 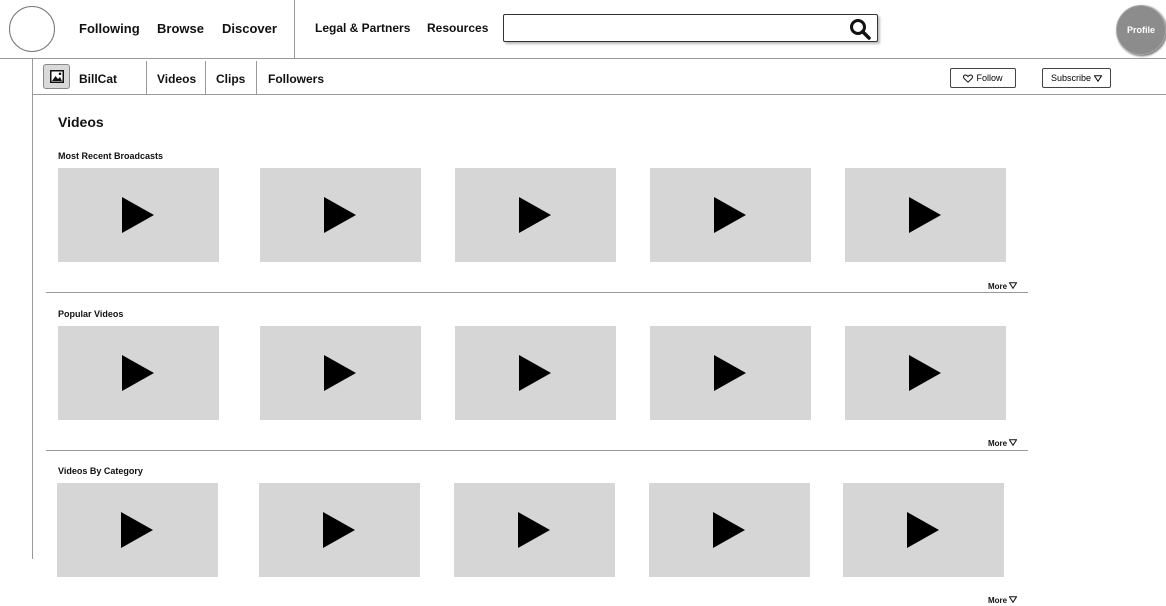 What do you see at coordinates (1071, 78) in the screenshot?
I see `subscribe-label: Subscribe` at bounding box center [1071, 78].